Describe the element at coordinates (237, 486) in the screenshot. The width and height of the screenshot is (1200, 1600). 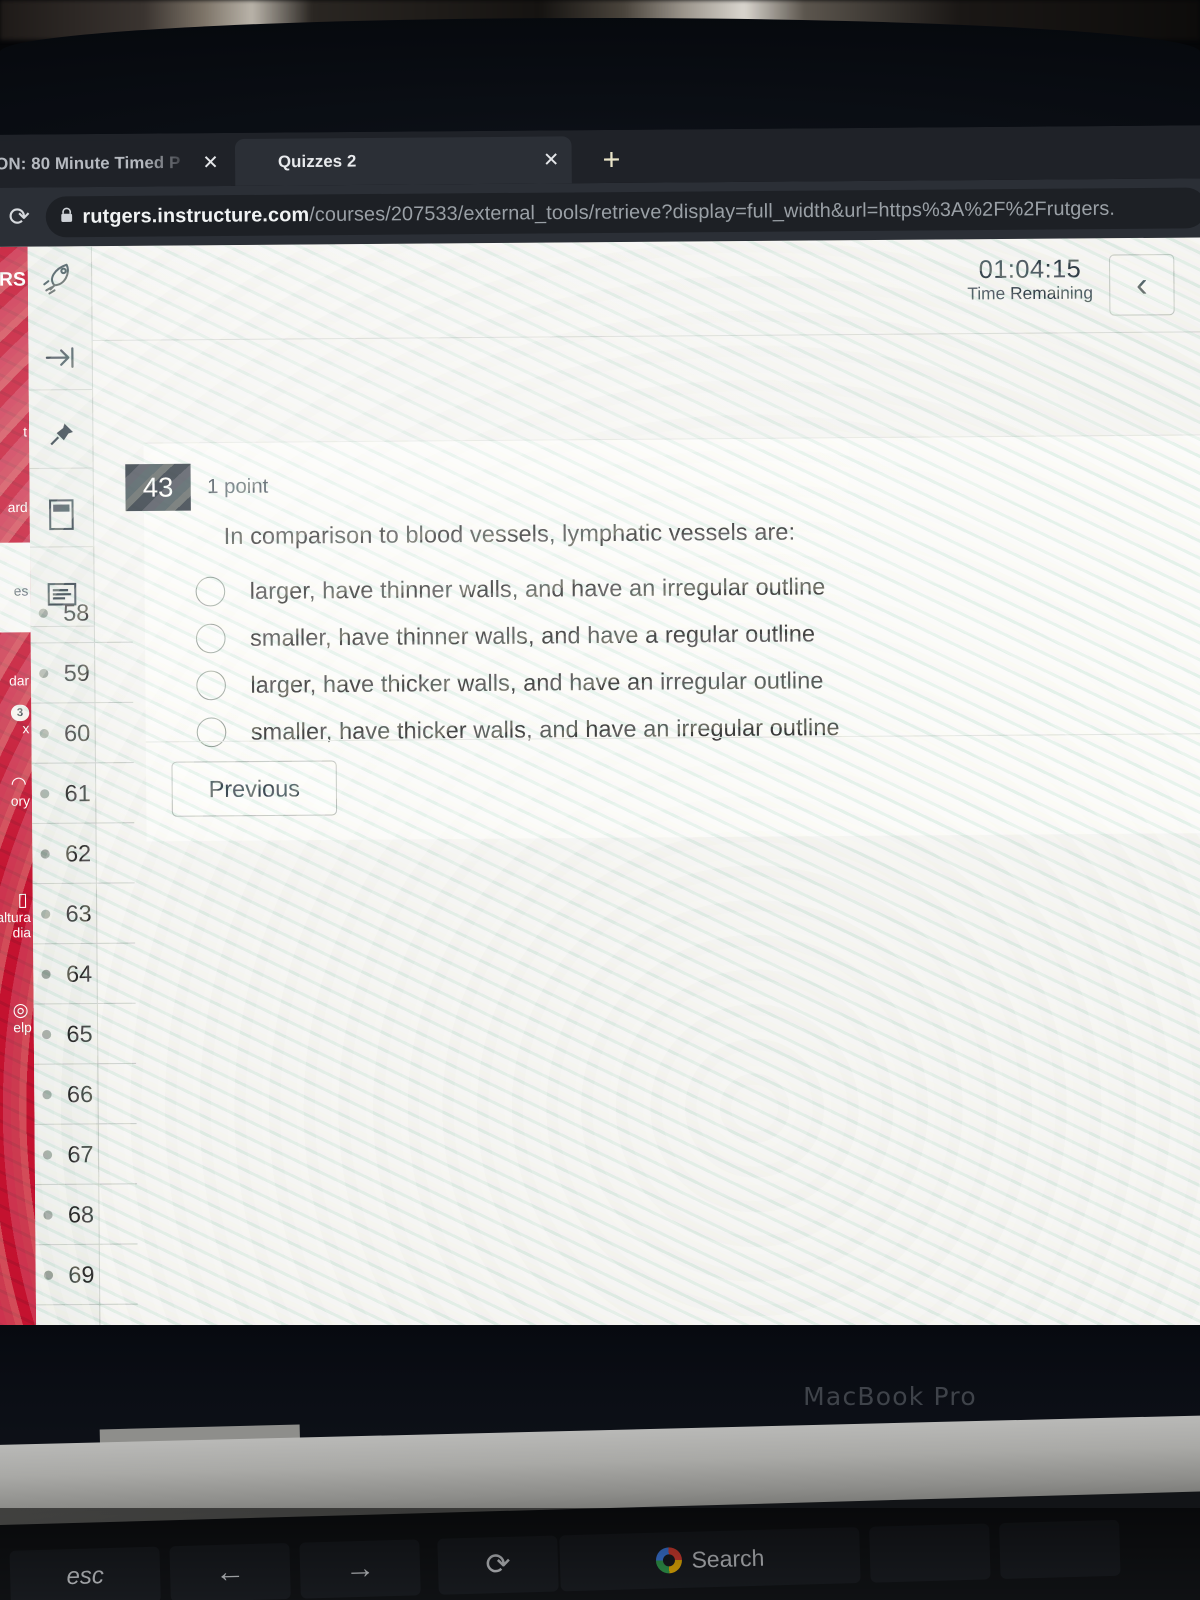
I see `question-points: 1 point` at that location.